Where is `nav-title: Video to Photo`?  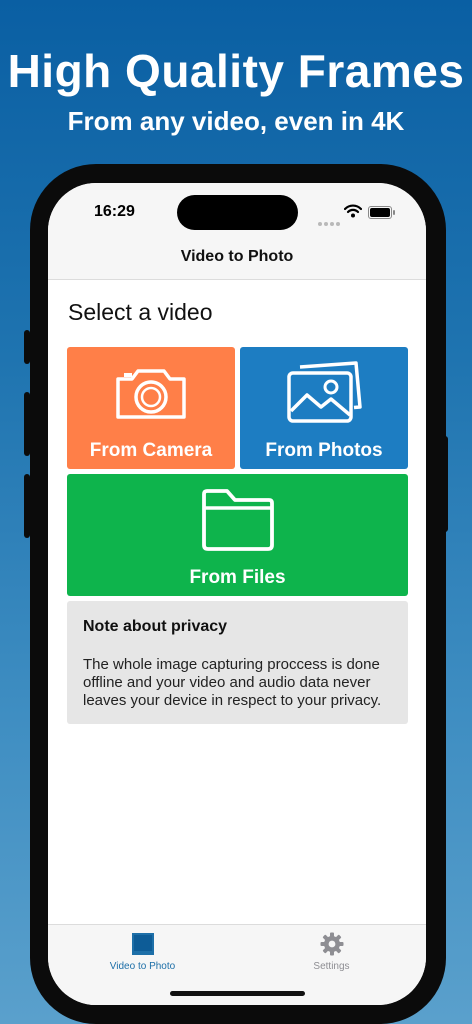 nav-title: Video to Photo is located at coordinates (237, 258).